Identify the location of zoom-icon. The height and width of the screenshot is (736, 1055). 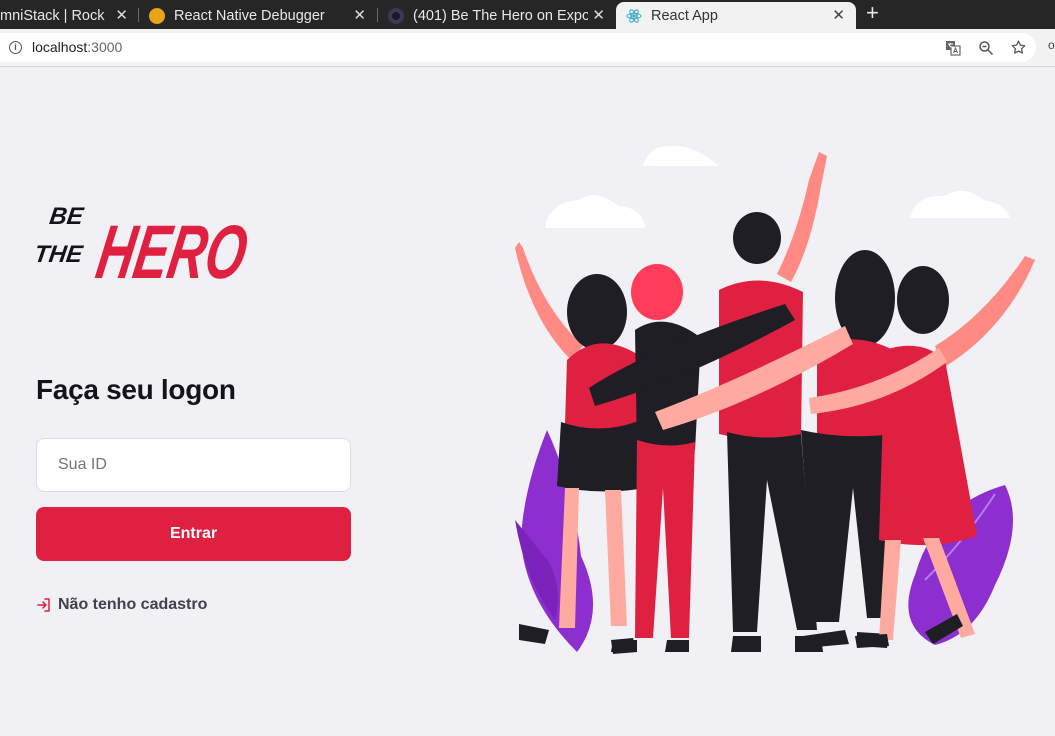
(986, 48).